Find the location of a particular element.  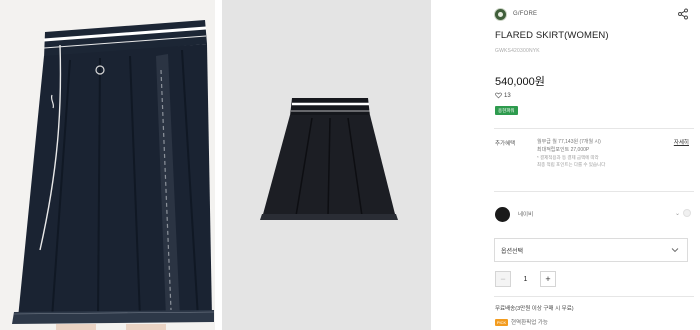

benefit-note-1: * 결제적용과 등 결제 금액에 따라 is located at coordinates (568, 157).